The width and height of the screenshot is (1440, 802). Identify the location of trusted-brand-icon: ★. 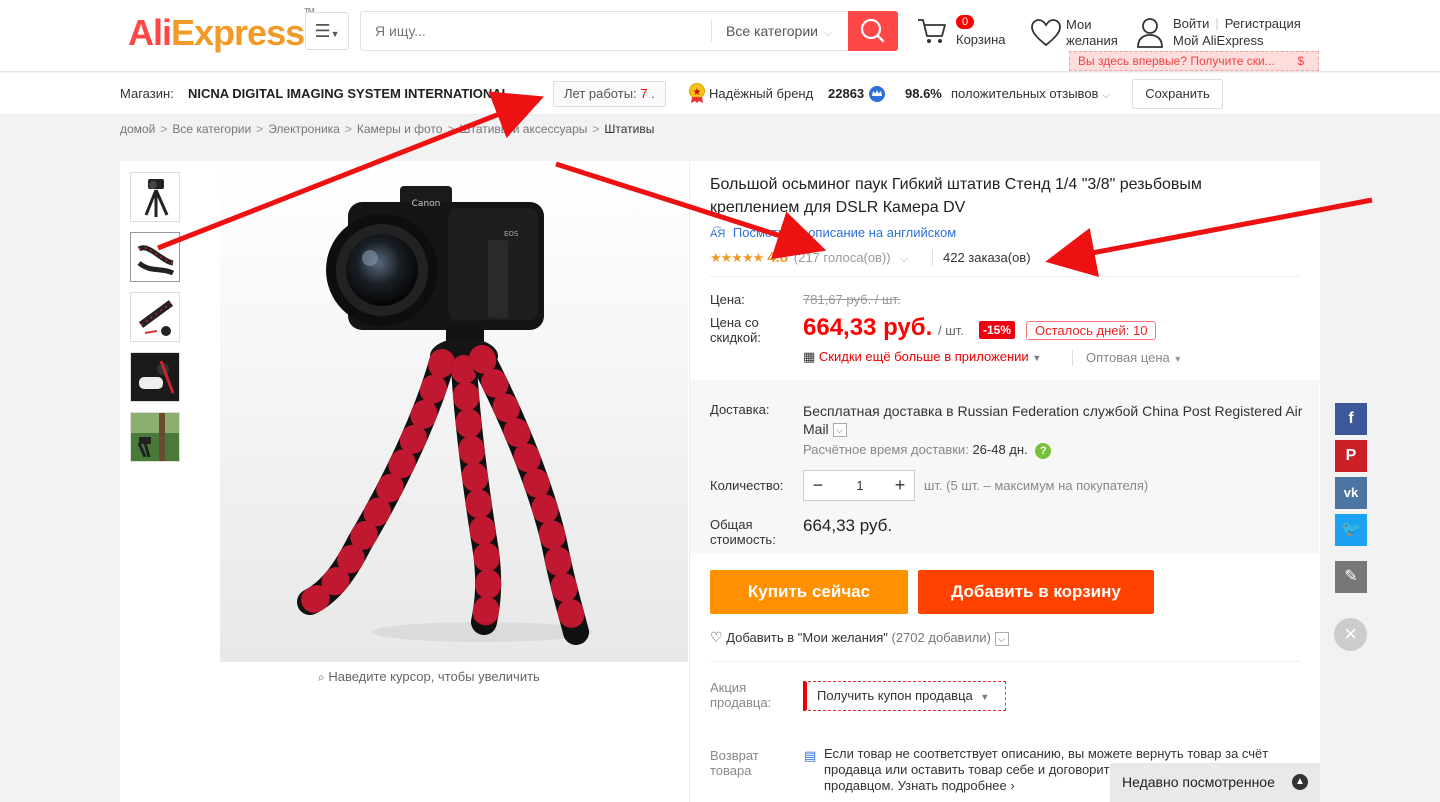
(697, 93).